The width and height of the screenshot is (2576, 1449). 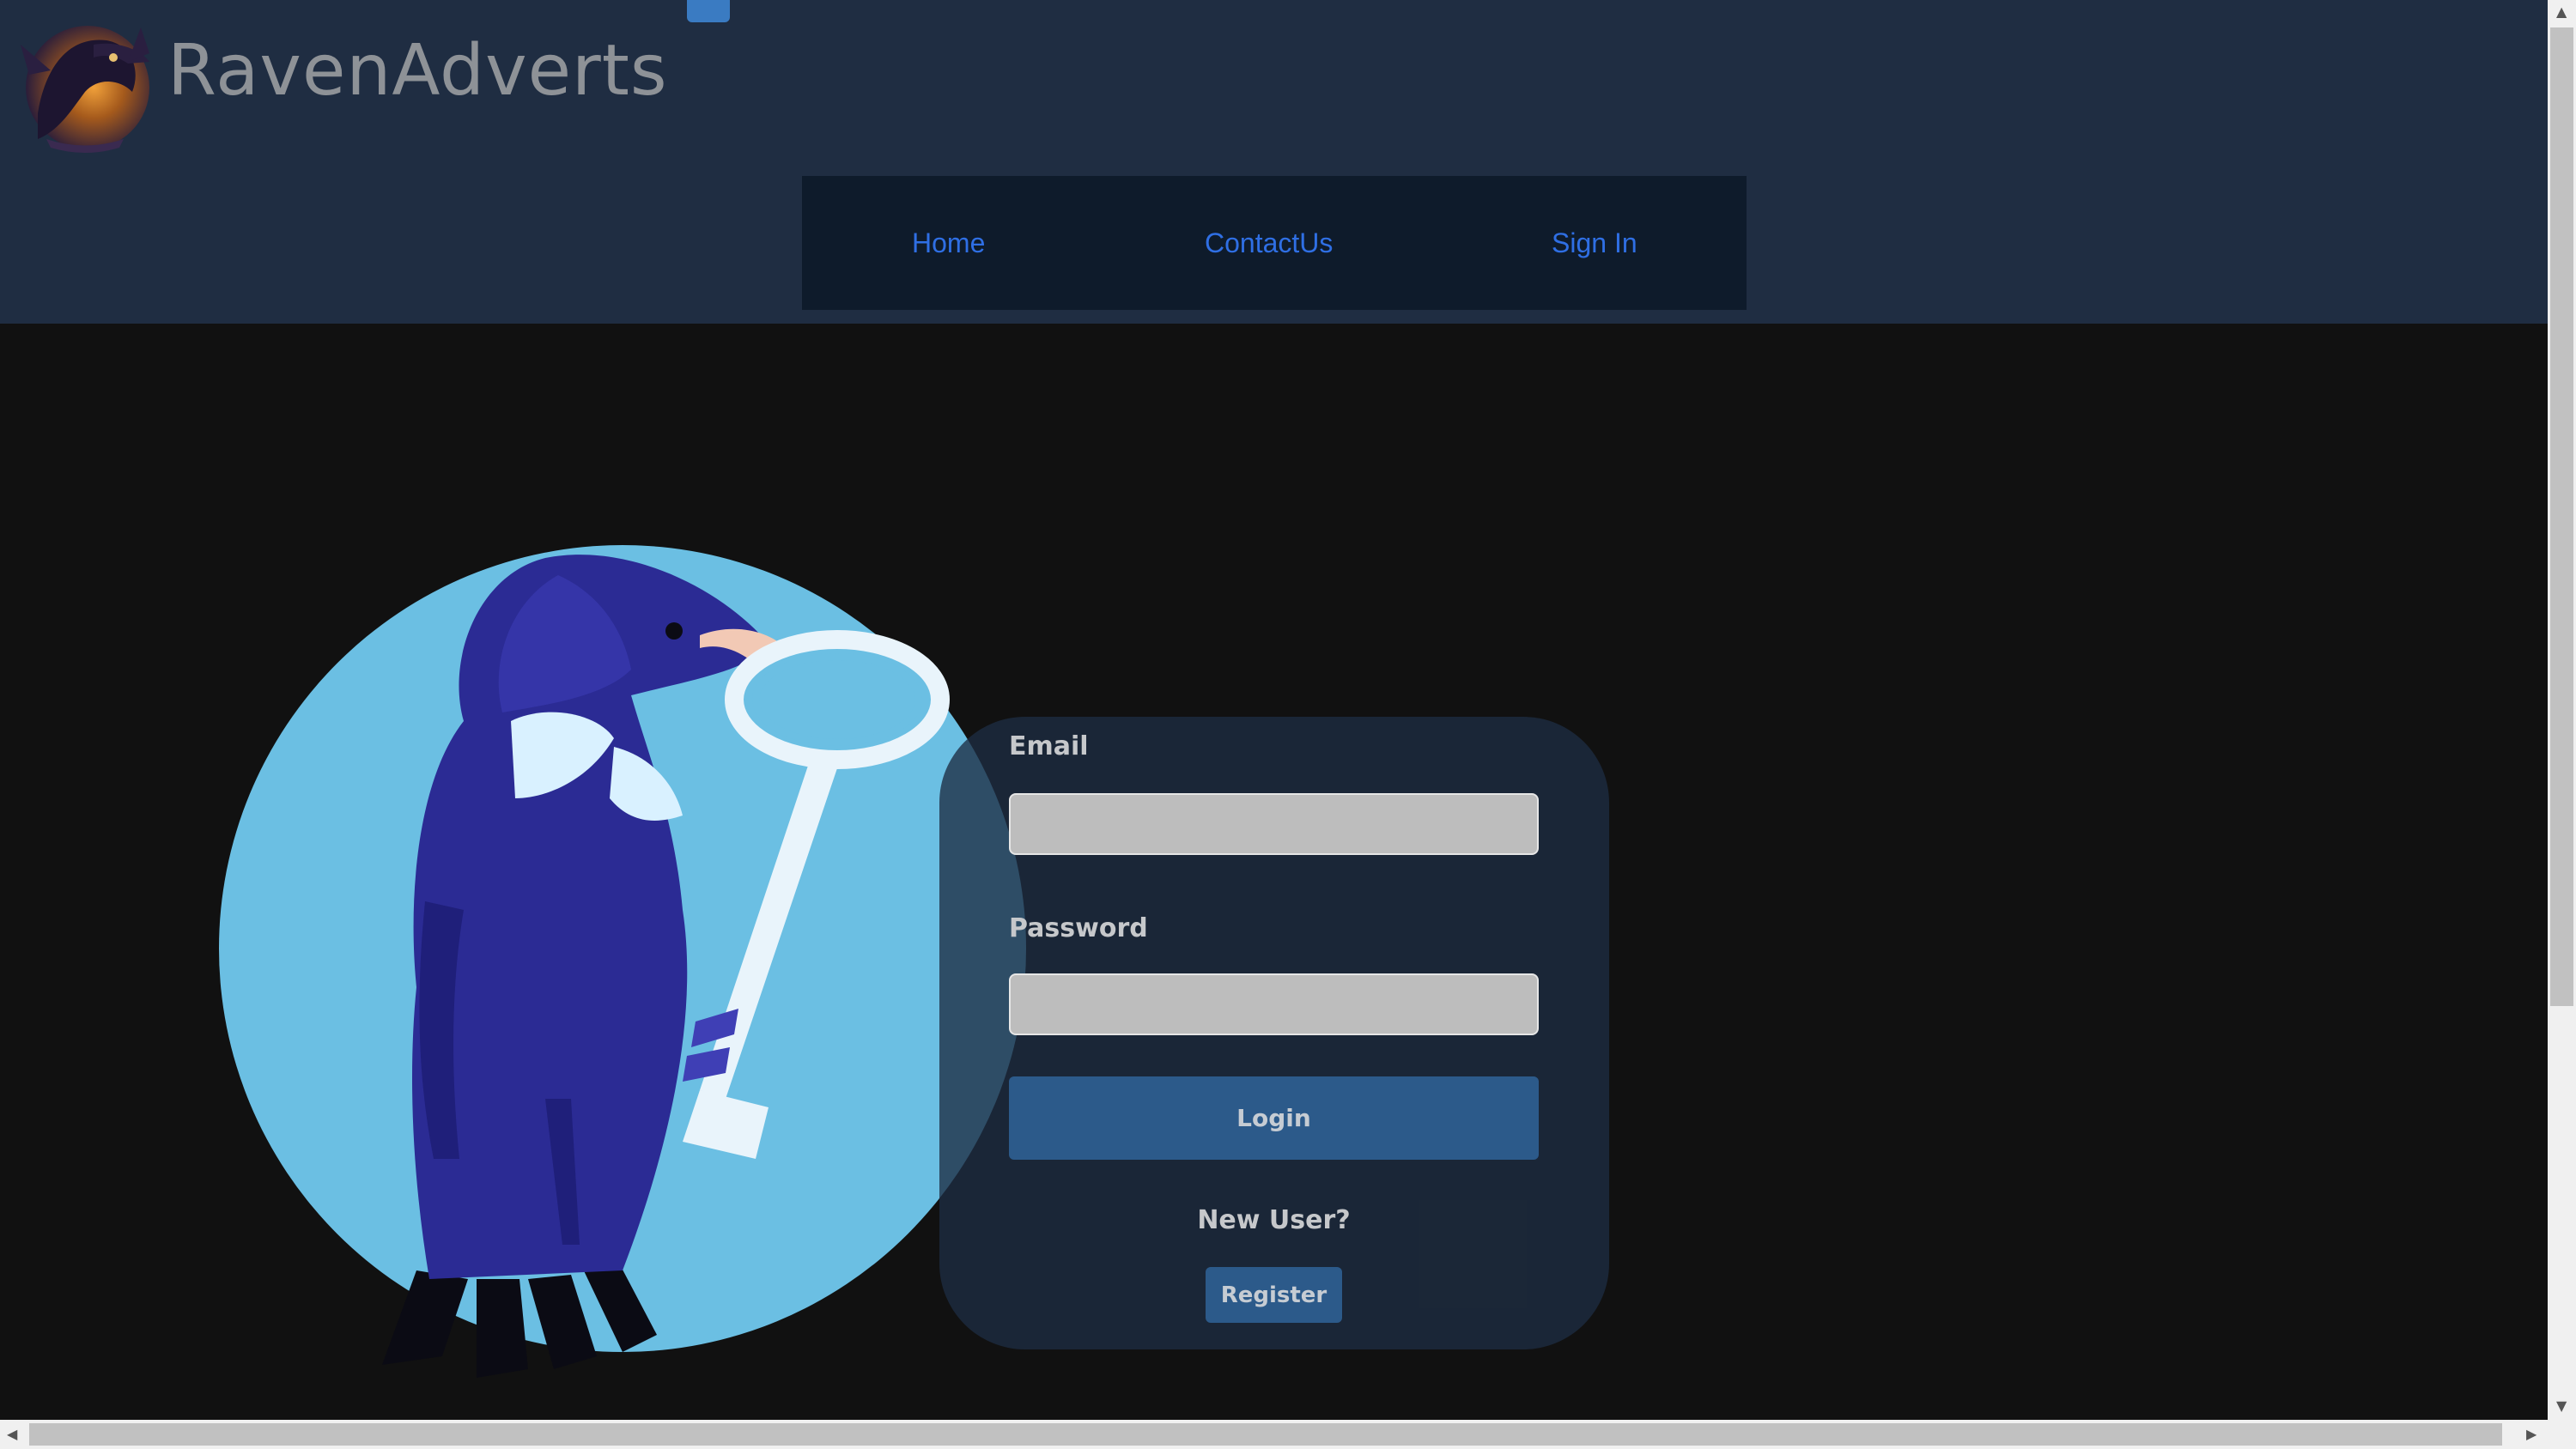 What do you see at coordinates (2561, 1406) in the screenshot?
I see `scroll-down-icon: ▼` at bounding box center [2561, 1406].